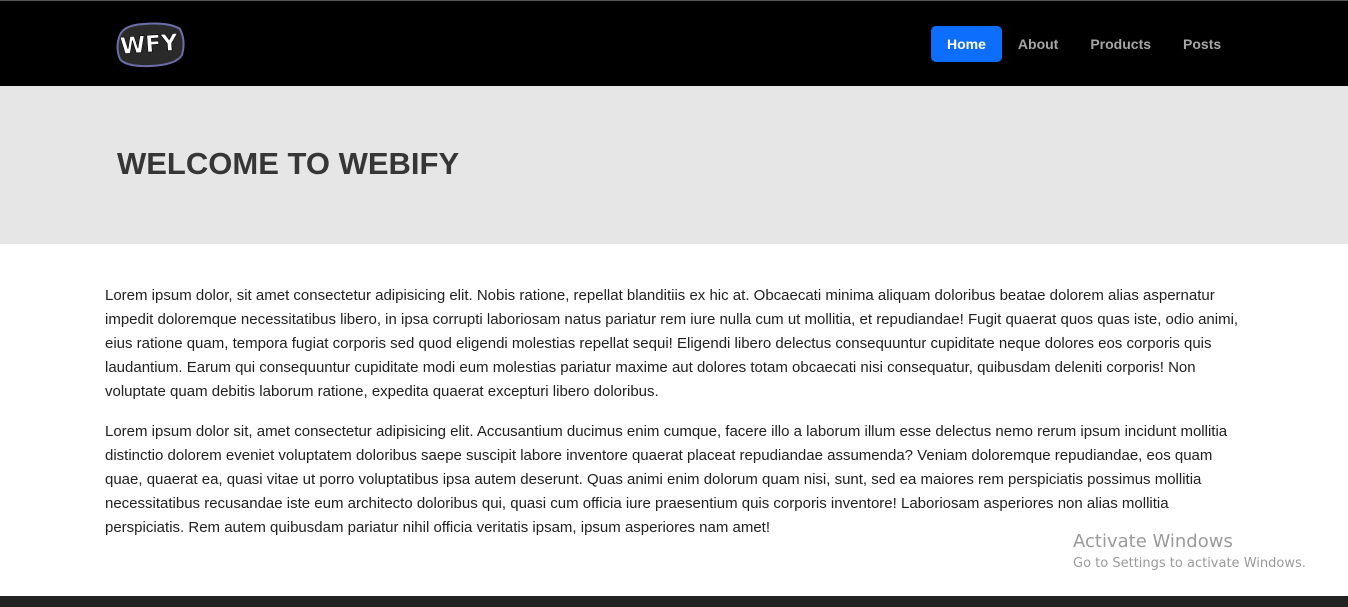 The width and height of the screenshot is (1348, 607). I want to click on nav-links: Home About Products Posts, so click(1084, 44).